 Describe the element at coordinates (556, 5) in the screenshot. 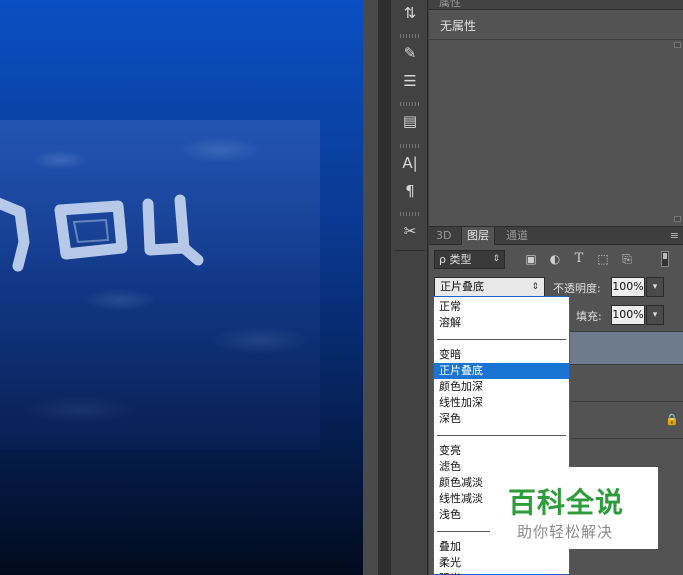

I see `properties-tab-bar: 属性` at that location.